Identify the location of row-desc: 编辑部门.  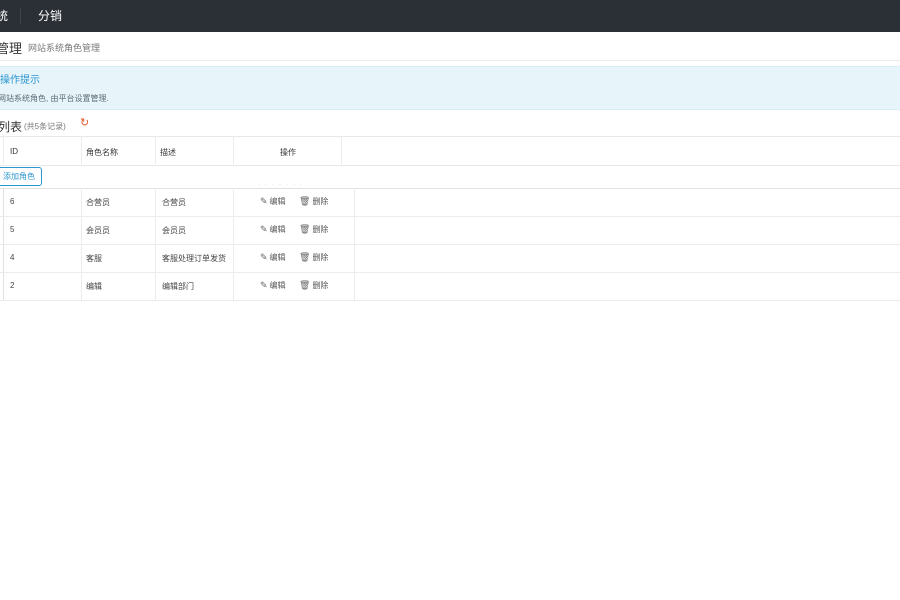
(178, 286).